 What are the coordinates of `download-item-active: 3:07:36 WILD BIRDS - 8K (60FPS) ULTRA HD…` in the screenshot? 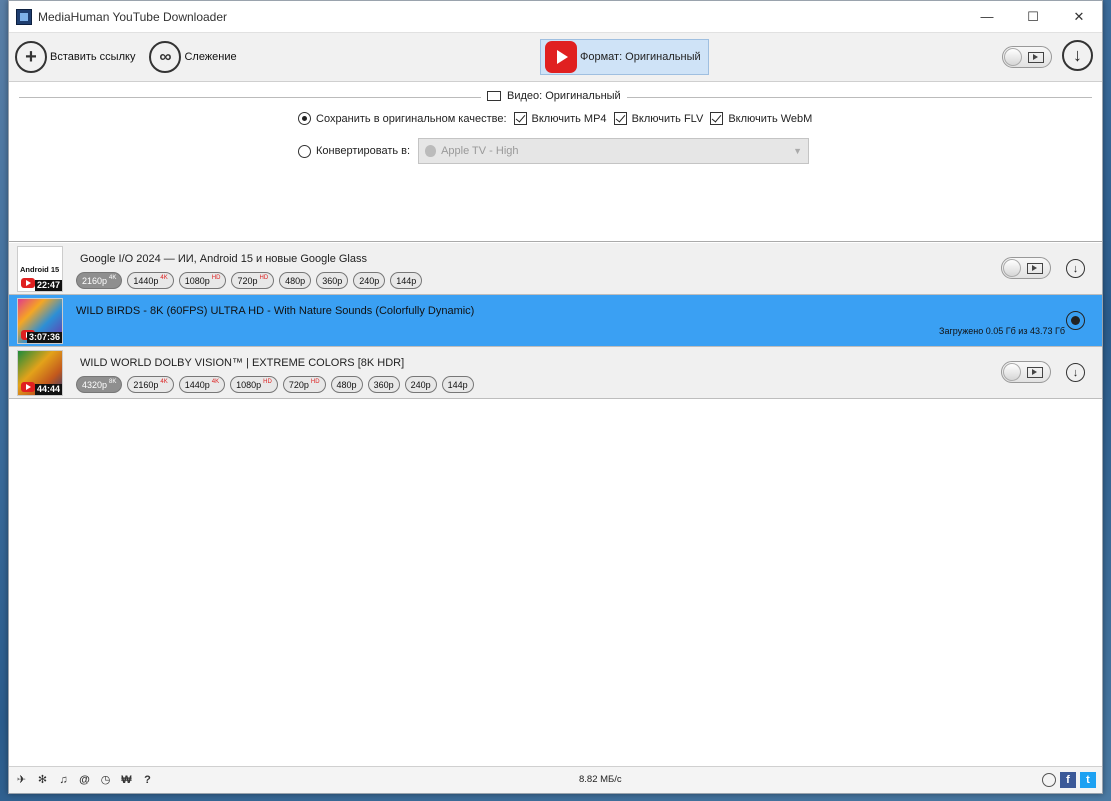 It's located at (555, 321).